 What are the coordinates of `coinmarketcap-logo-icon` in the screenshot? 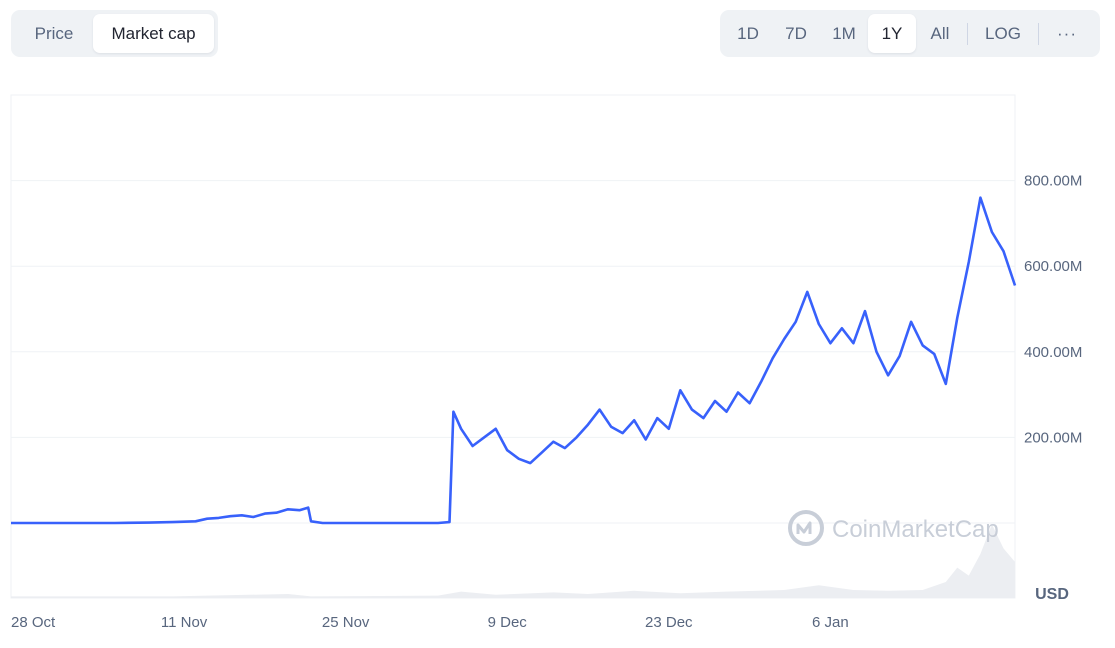 It's located at (806, 528).